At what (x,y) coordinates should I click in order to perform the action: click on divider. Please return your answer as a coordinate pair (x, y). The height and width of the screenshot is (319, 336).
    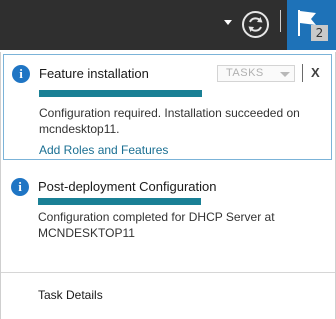
    Looking at the image, I should click on (168, 272).